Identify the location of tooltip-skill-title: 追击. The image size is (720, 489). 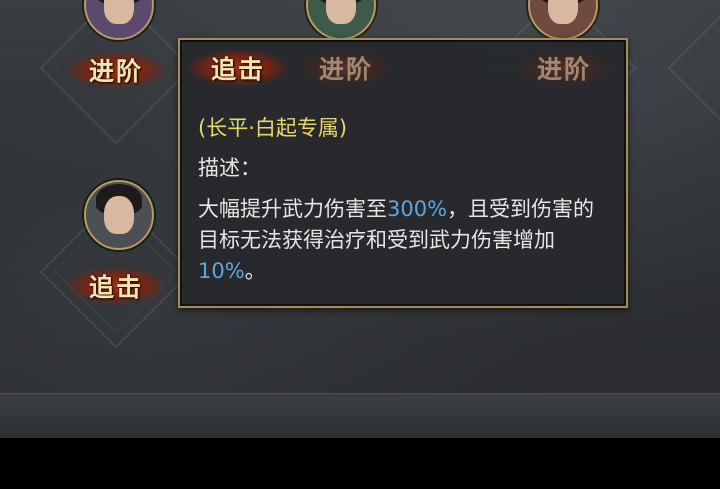
(238, 68).